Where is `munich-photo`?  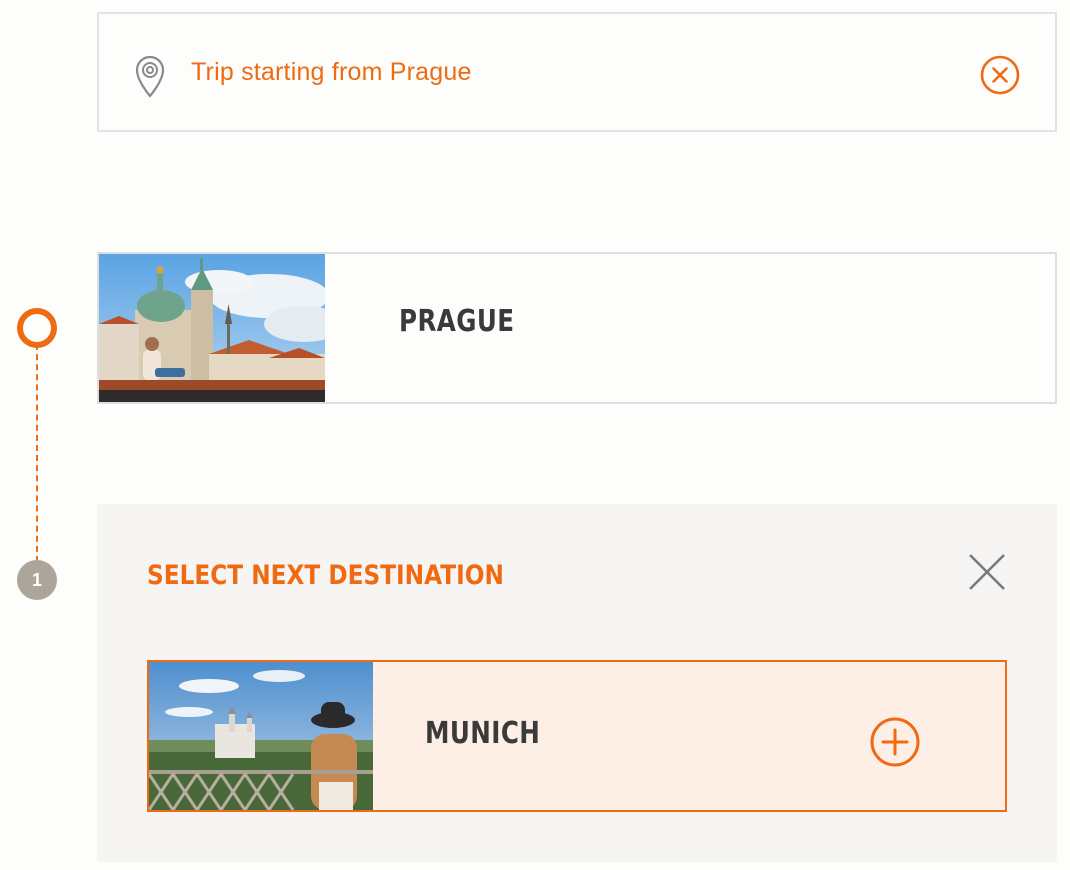
munich-photo is located at coordinates (261, 736).